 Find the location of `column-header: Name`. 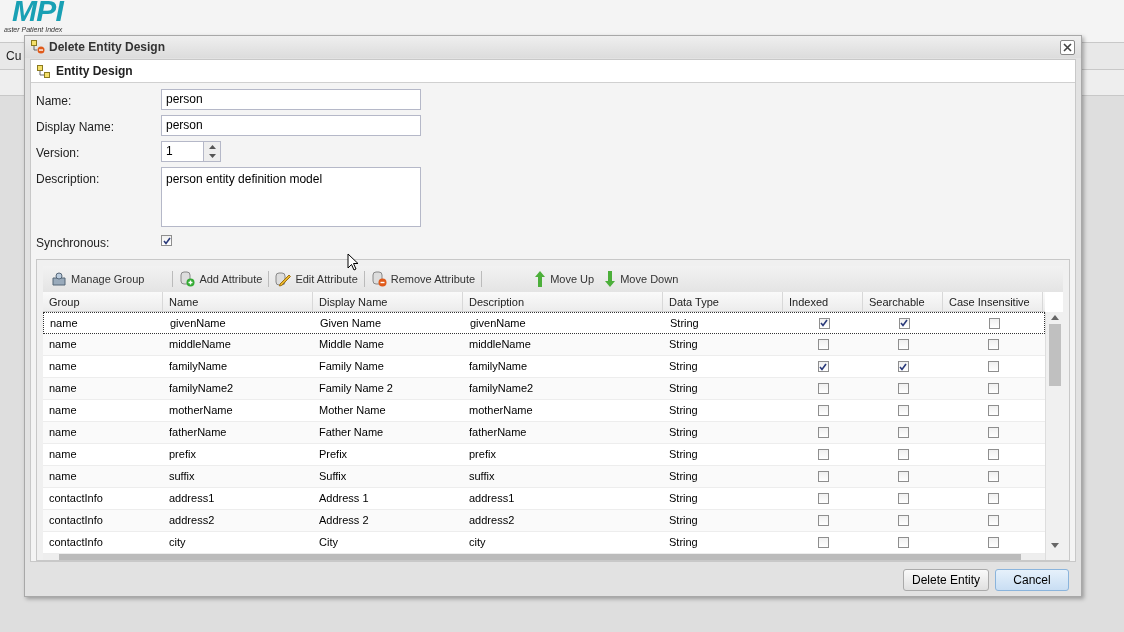

column-header: Name is located at coordinates (238, 301).